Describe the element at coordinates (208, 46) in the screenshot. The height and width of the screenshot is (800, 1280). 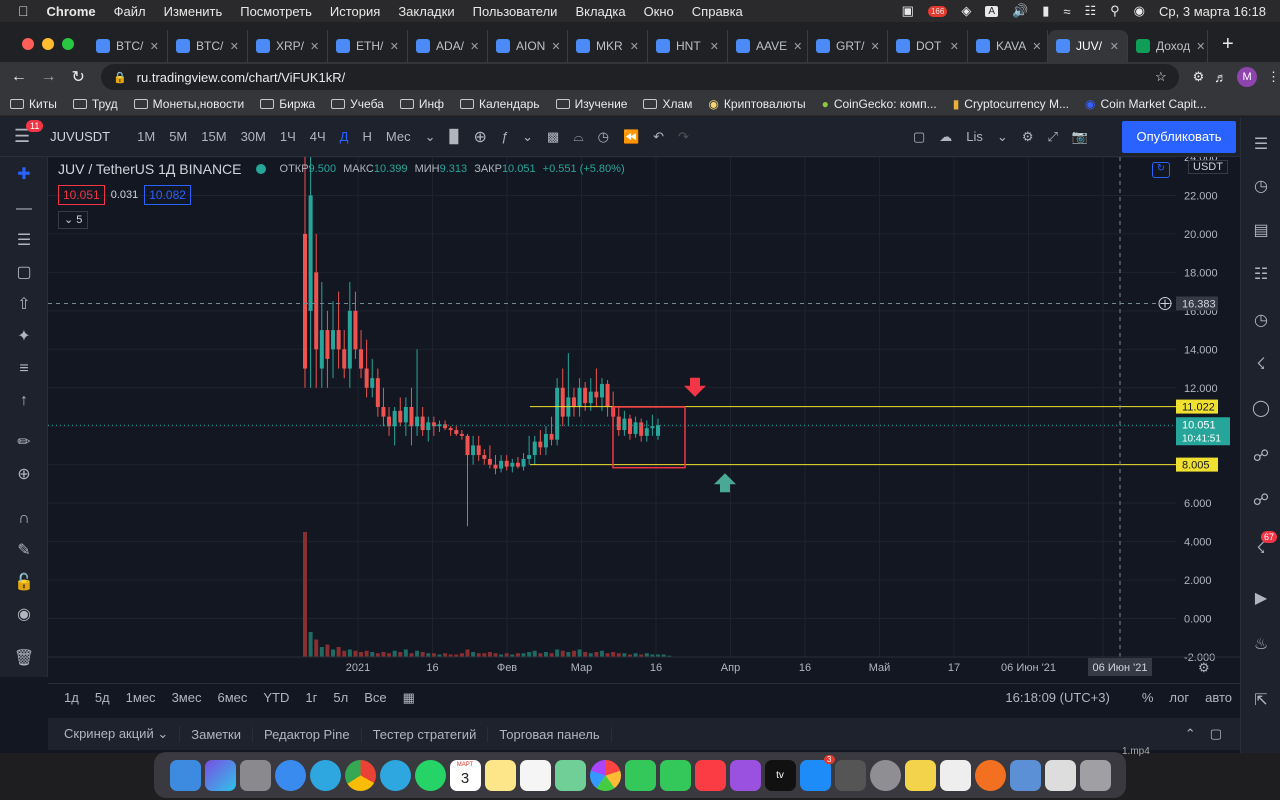
I see `tab-1: BTC/ ✕` at that location.